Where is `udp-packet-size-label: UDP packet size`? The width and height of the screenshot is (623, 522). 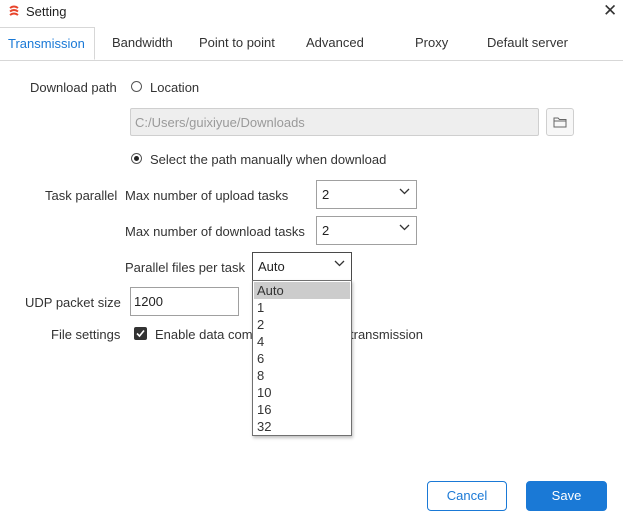
udp-packet-size-label: UDP packet size is located at coordinates (73, 302).